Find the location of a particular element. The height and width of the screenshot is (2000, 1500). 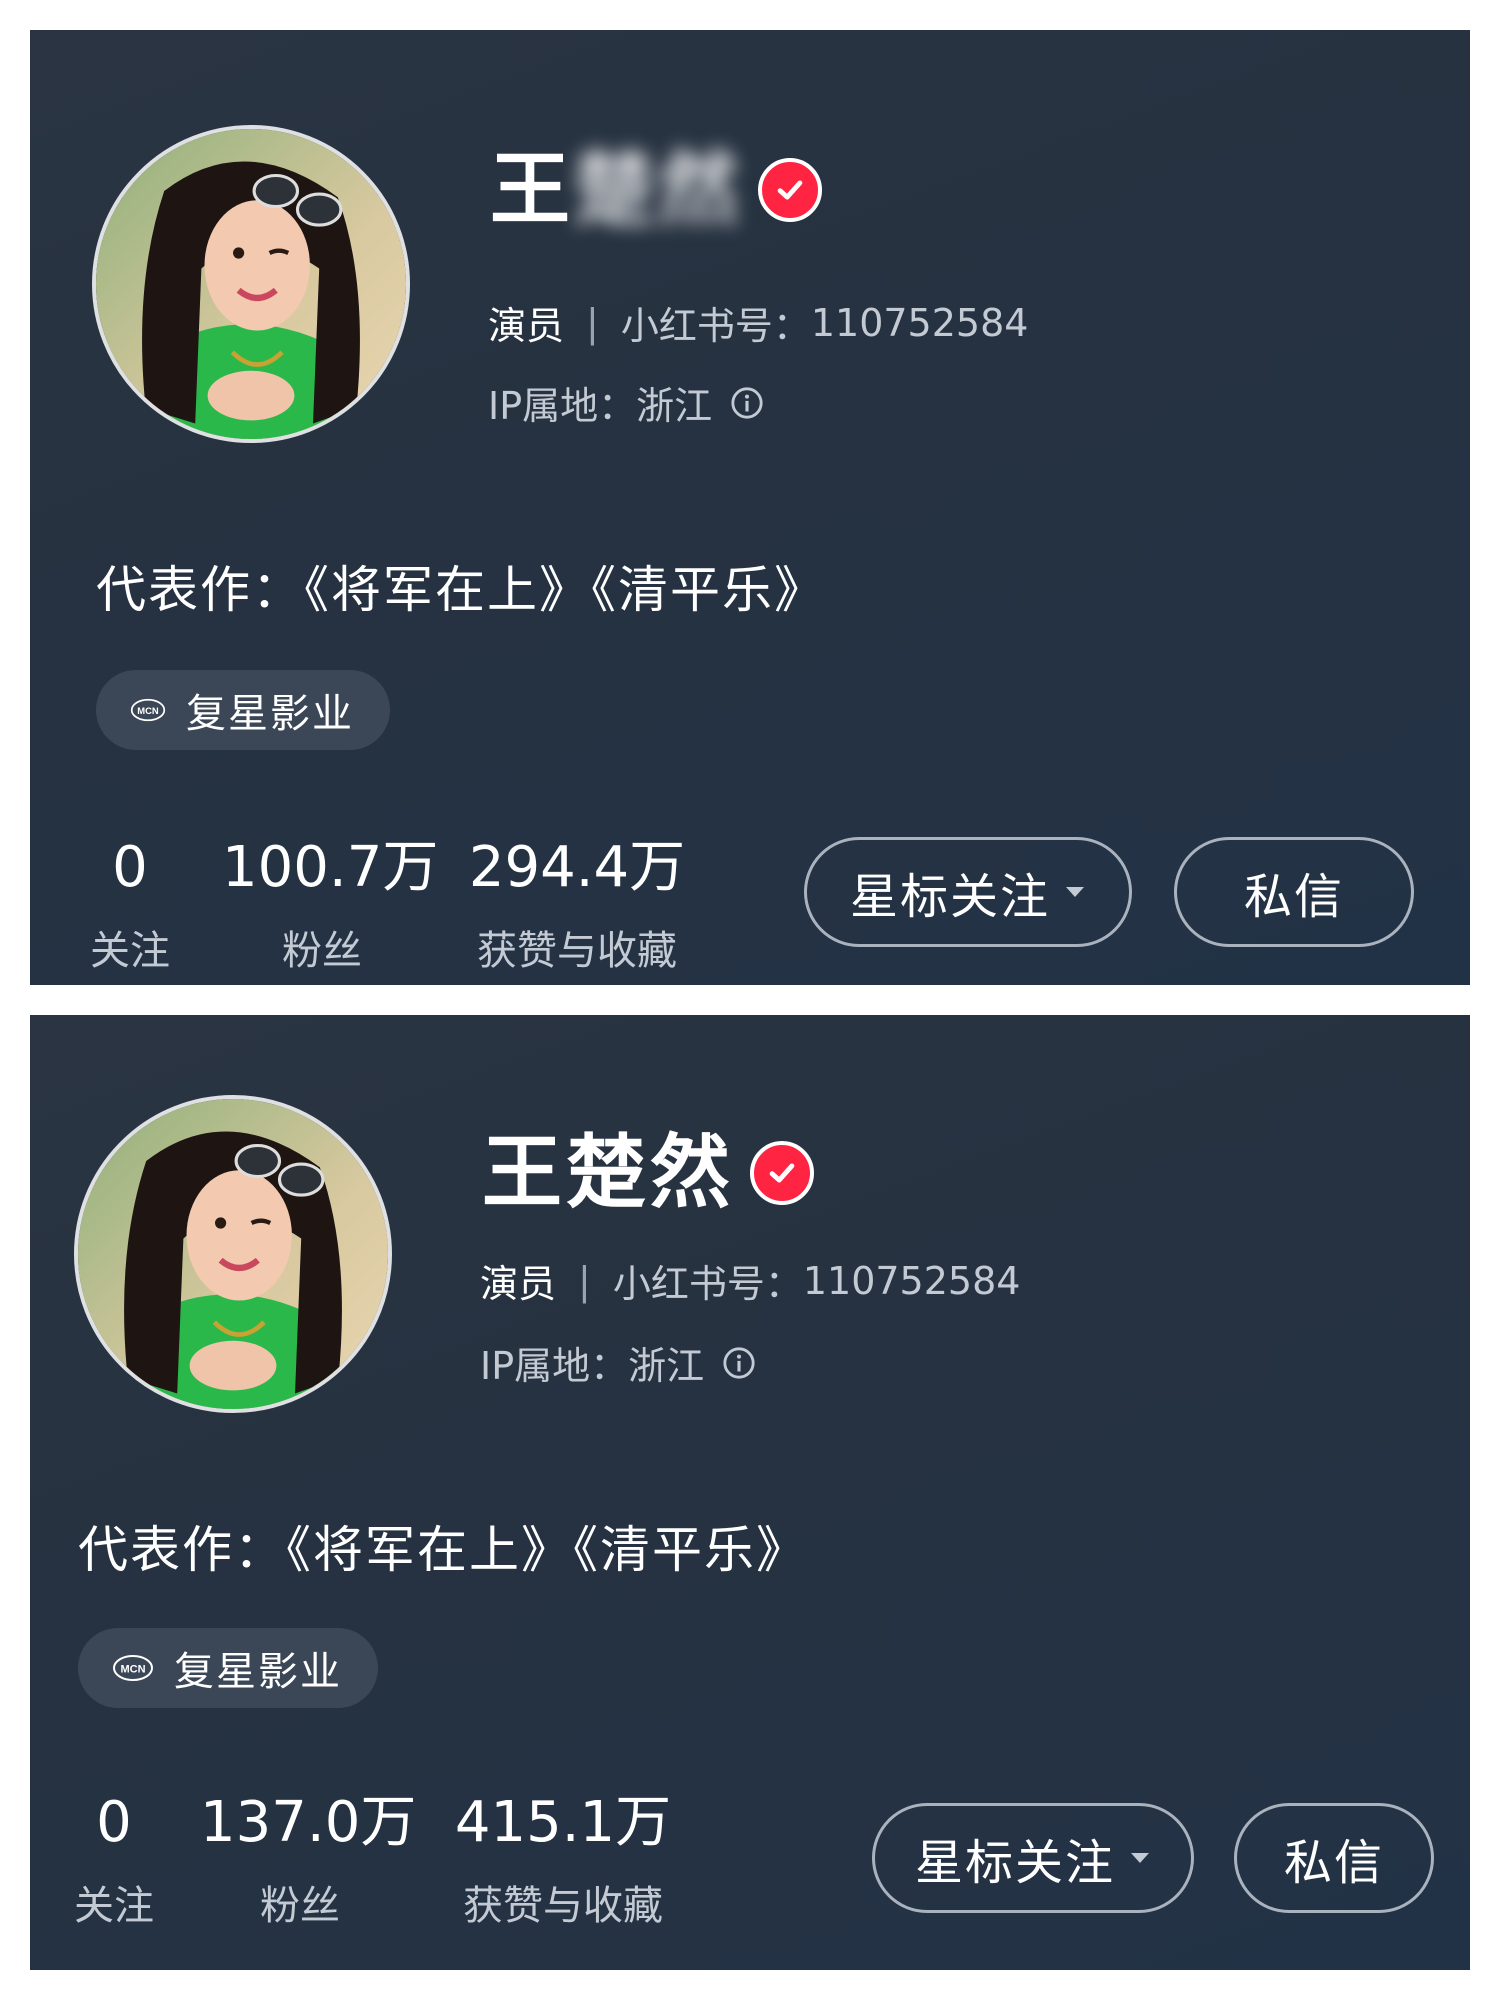

profile-name-visible: 王 is located at coordinates (532, 189).